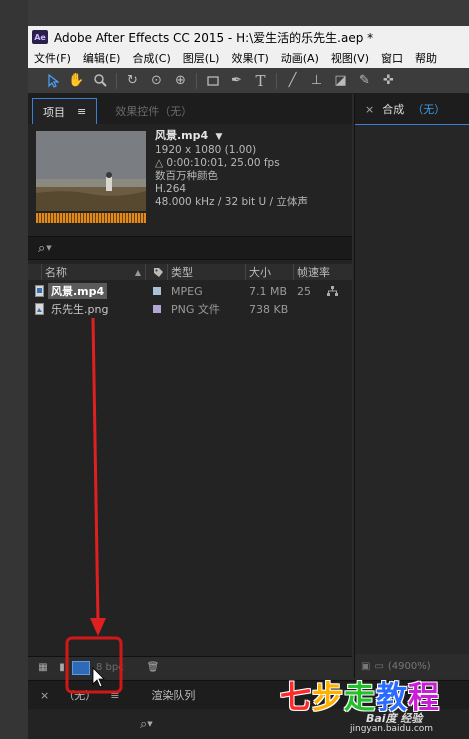 This screenshot has height=739, width=469. I want to click on column-header-name-label: 名称, so click(56, 272).